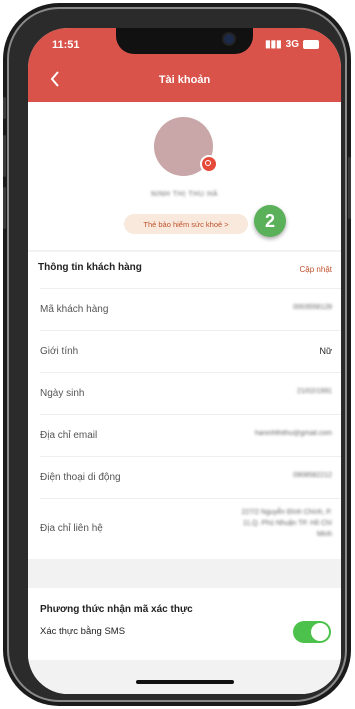 This screenshot has width=355, height=709. Describe the element at coordinates (74, 309) in the screenshot. I see `row-label: Mã khách hàng` at that location.